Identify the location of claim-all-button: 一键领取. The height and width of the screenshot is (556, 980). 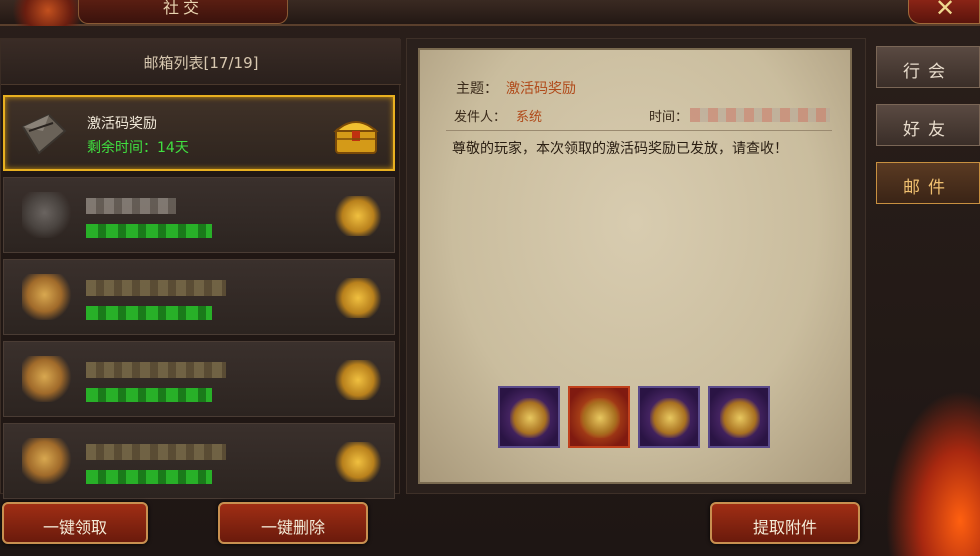
(75, 523).